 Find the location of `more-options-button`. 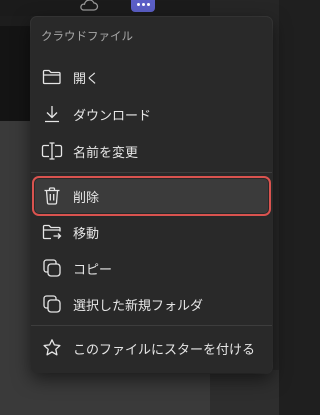

more-options-button is located at coordinates (143, 6).